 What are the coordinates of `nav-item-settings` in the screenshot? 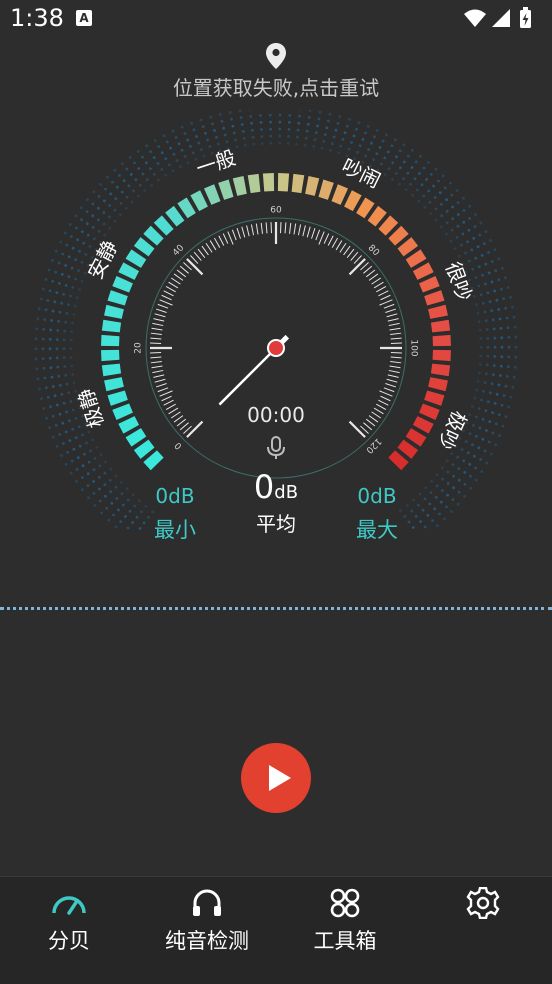 It's located at (483, 930).